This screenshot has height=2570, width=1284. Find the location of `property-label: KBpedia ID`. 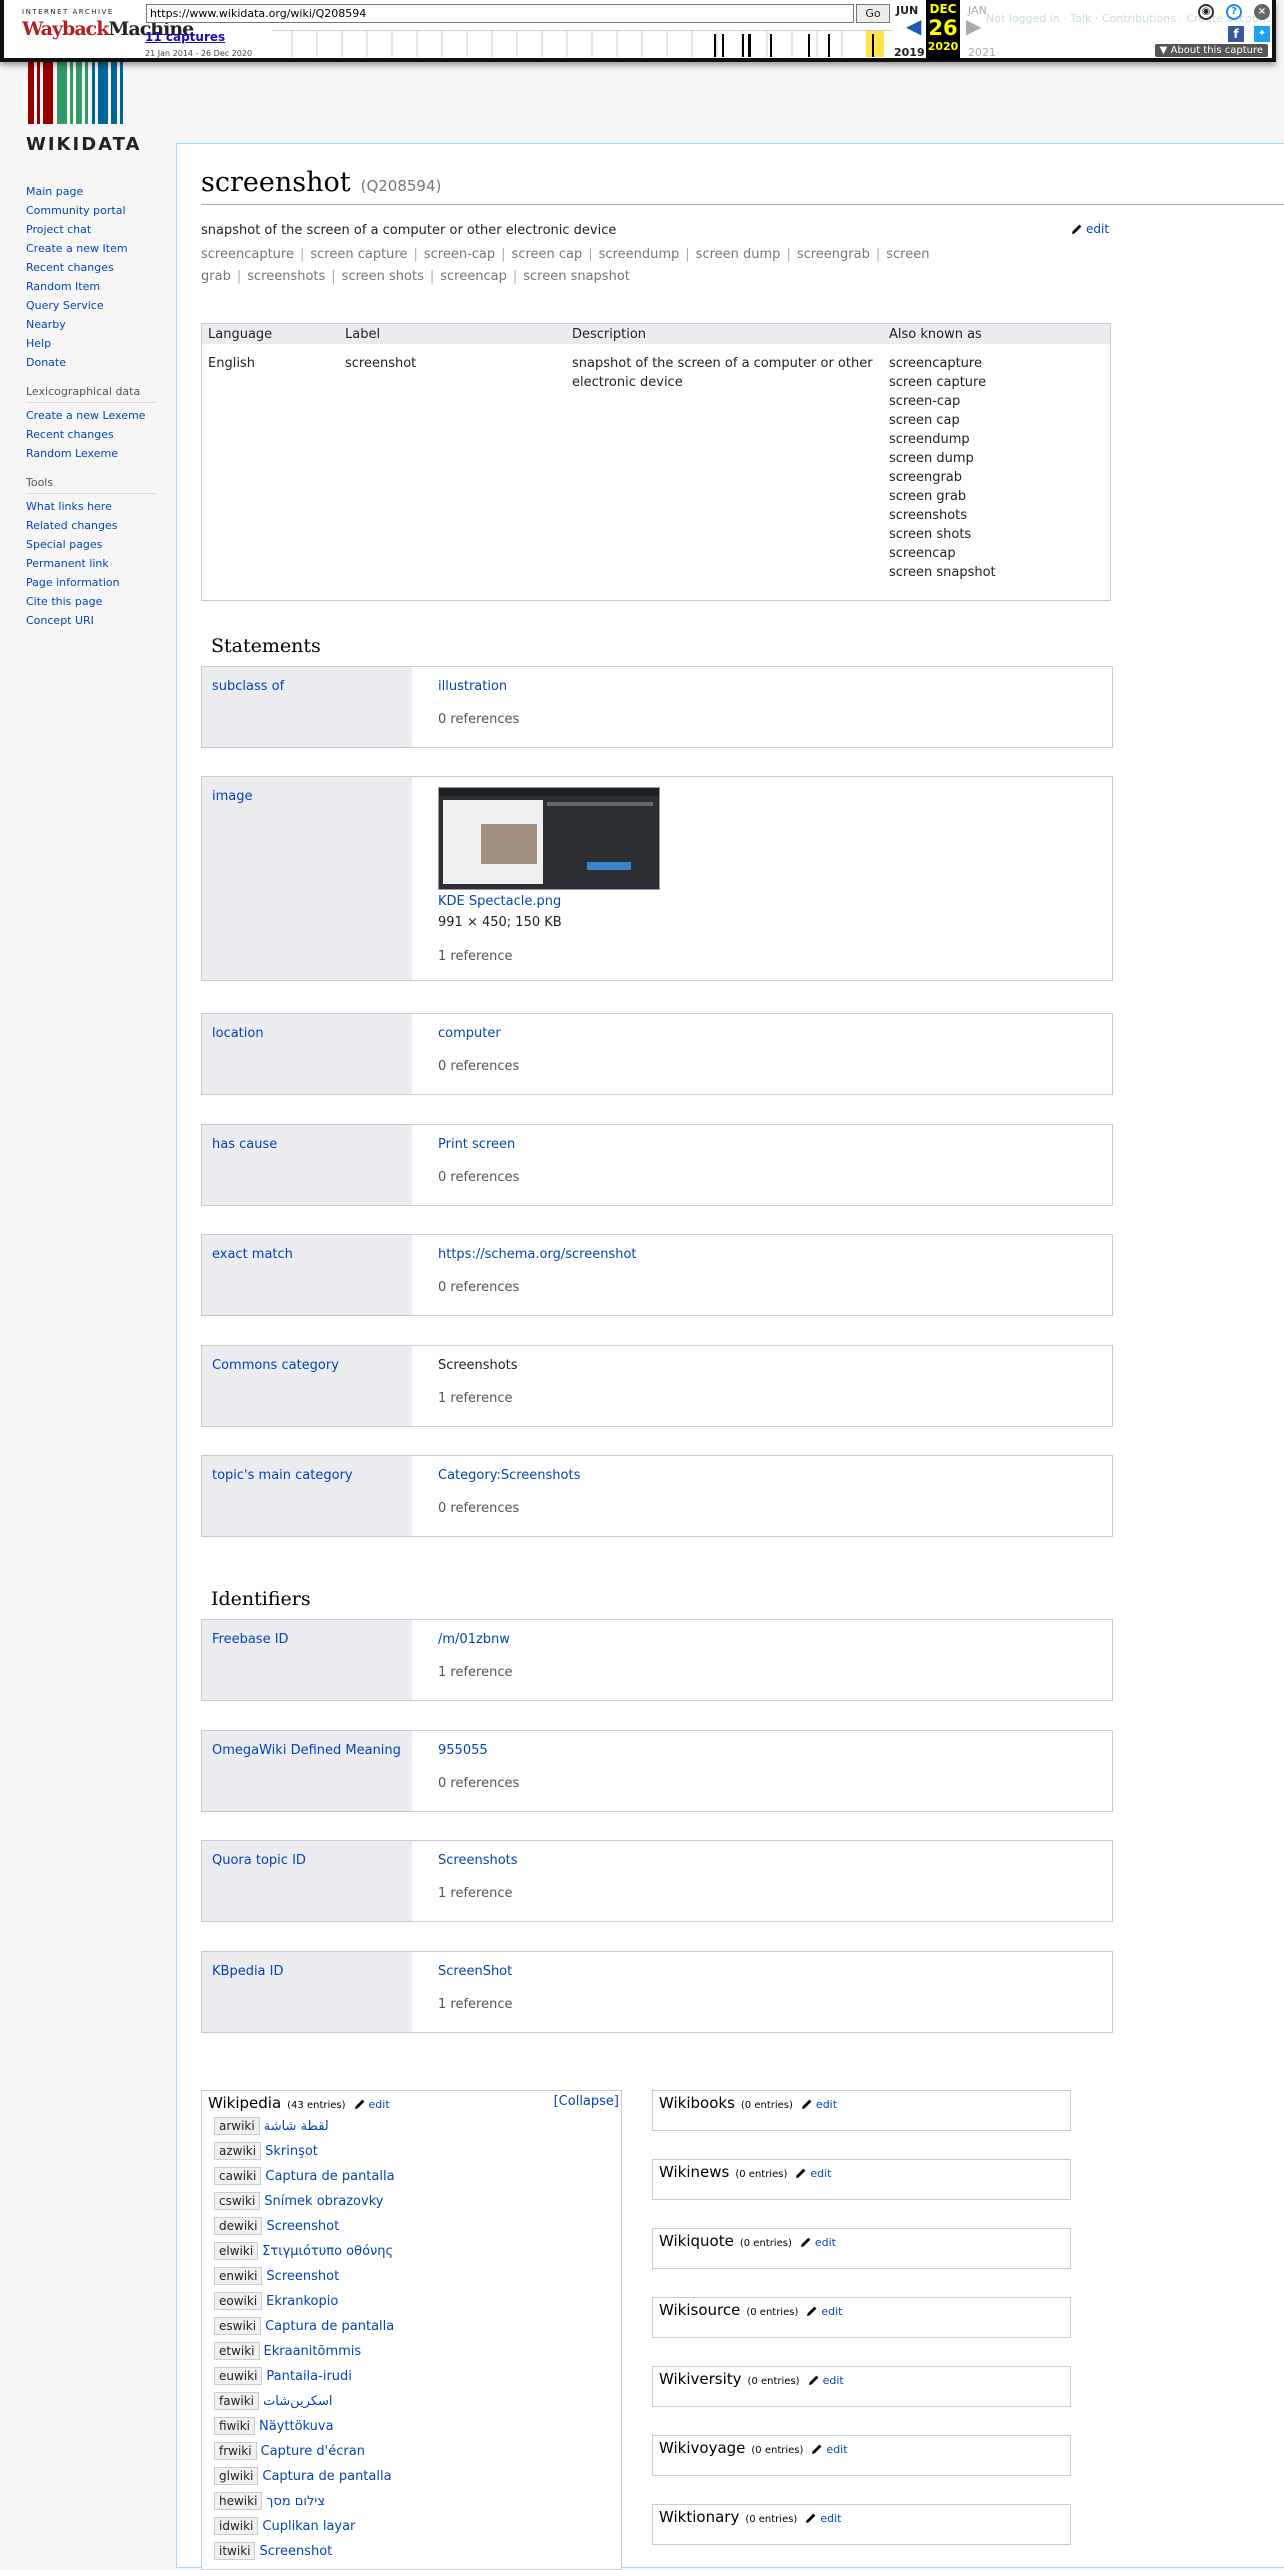

property-label: KBpedia ID is located at coordinates (248, 1971).